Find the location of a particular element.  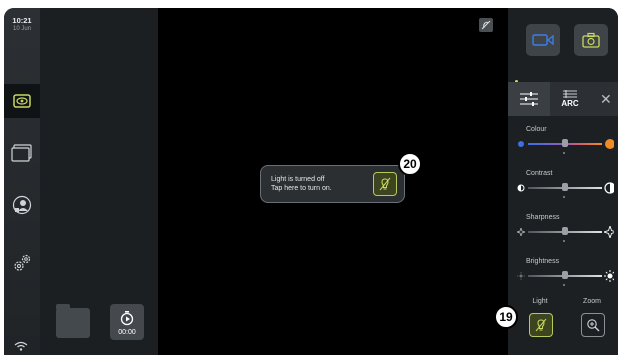

brightness-low-icon is located at coordinates (521, 276).